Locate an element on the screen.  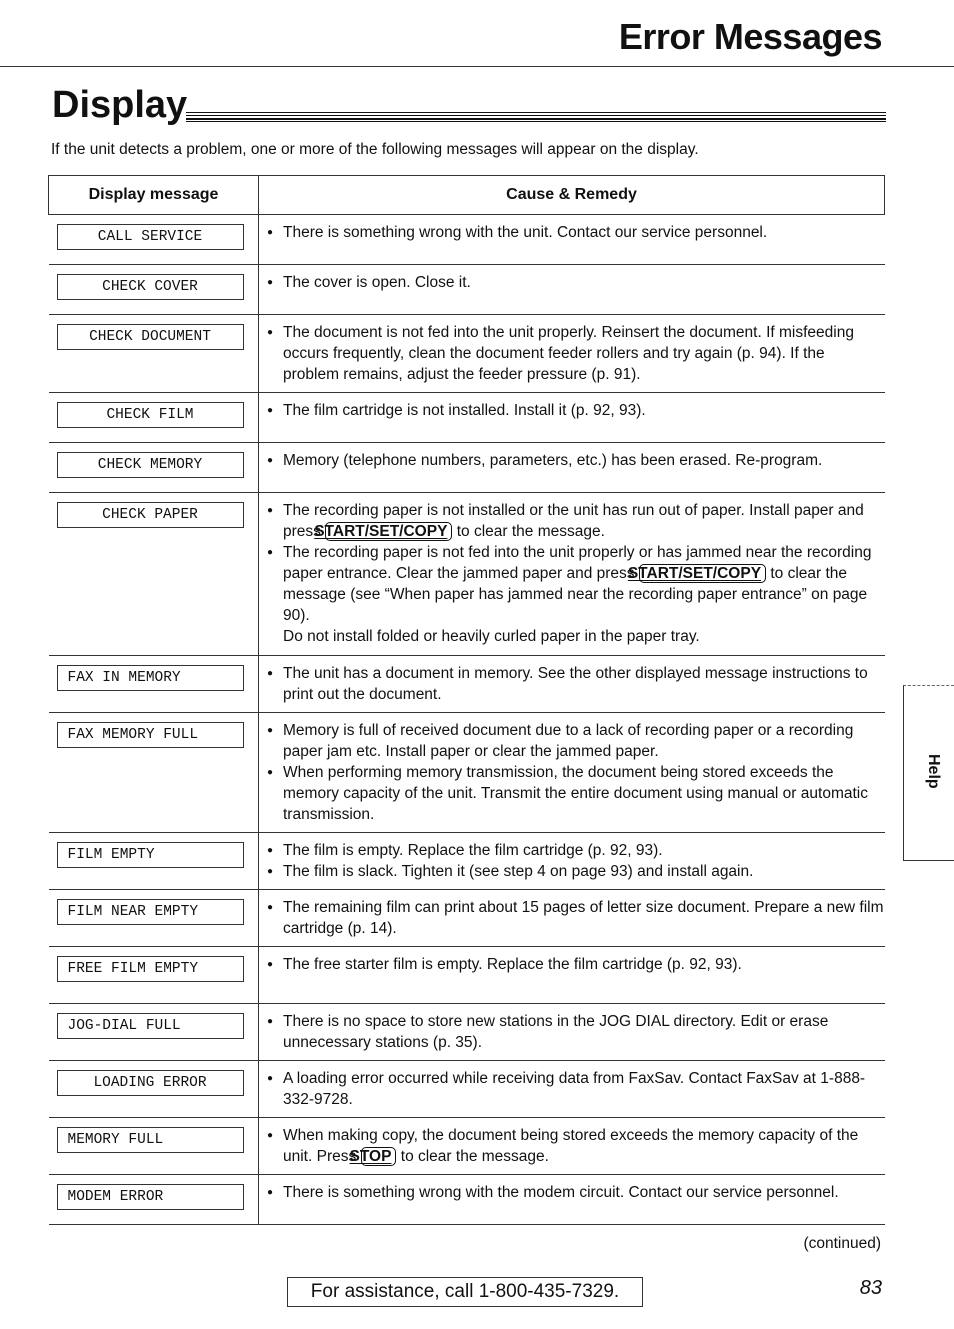
column-header-display-message: Display message is located at coordinates (153, 195).